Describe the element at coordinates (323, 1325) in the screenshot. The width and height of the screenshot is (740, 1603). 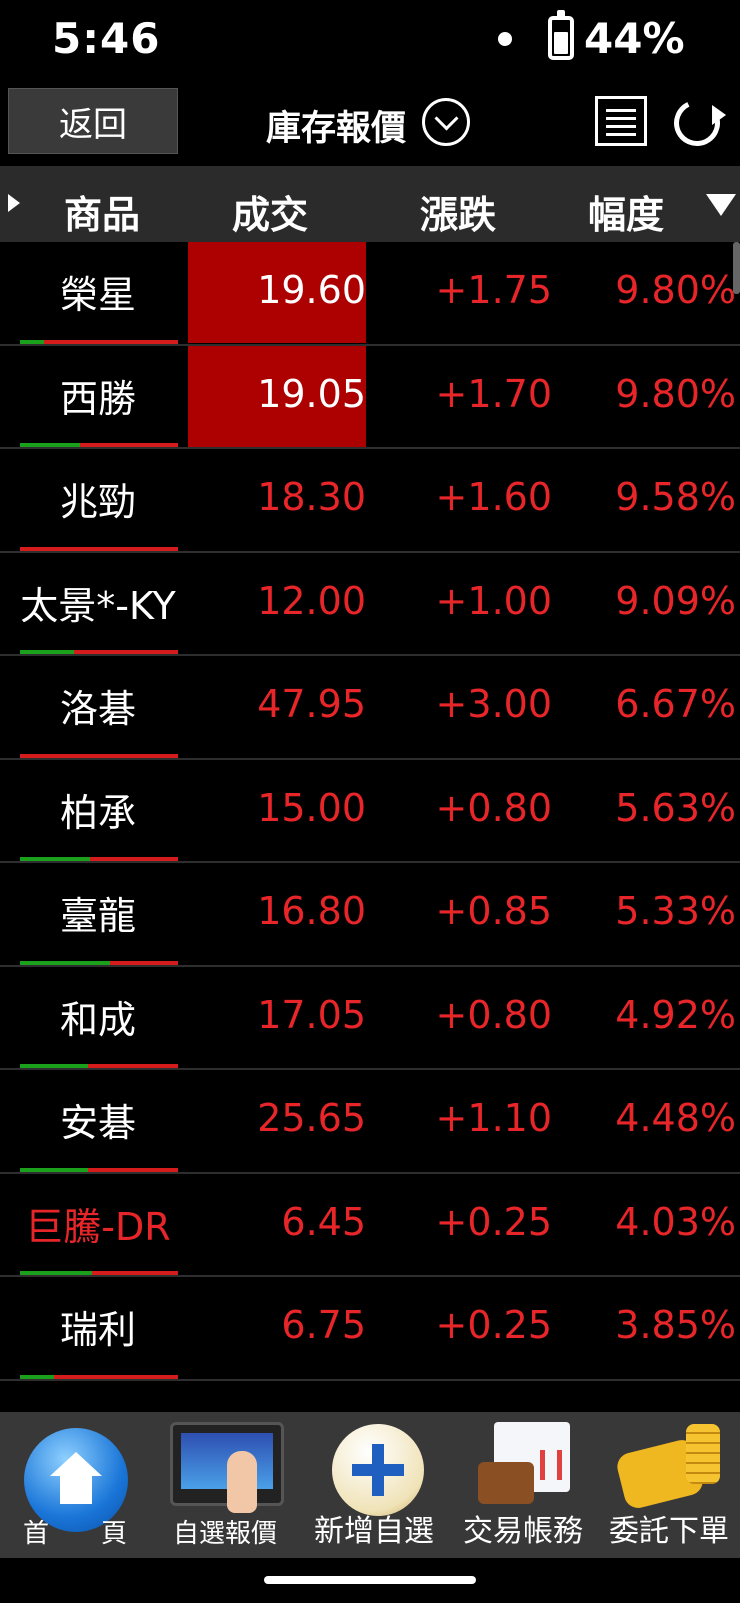
I see `price-value: 6.75` at that location.